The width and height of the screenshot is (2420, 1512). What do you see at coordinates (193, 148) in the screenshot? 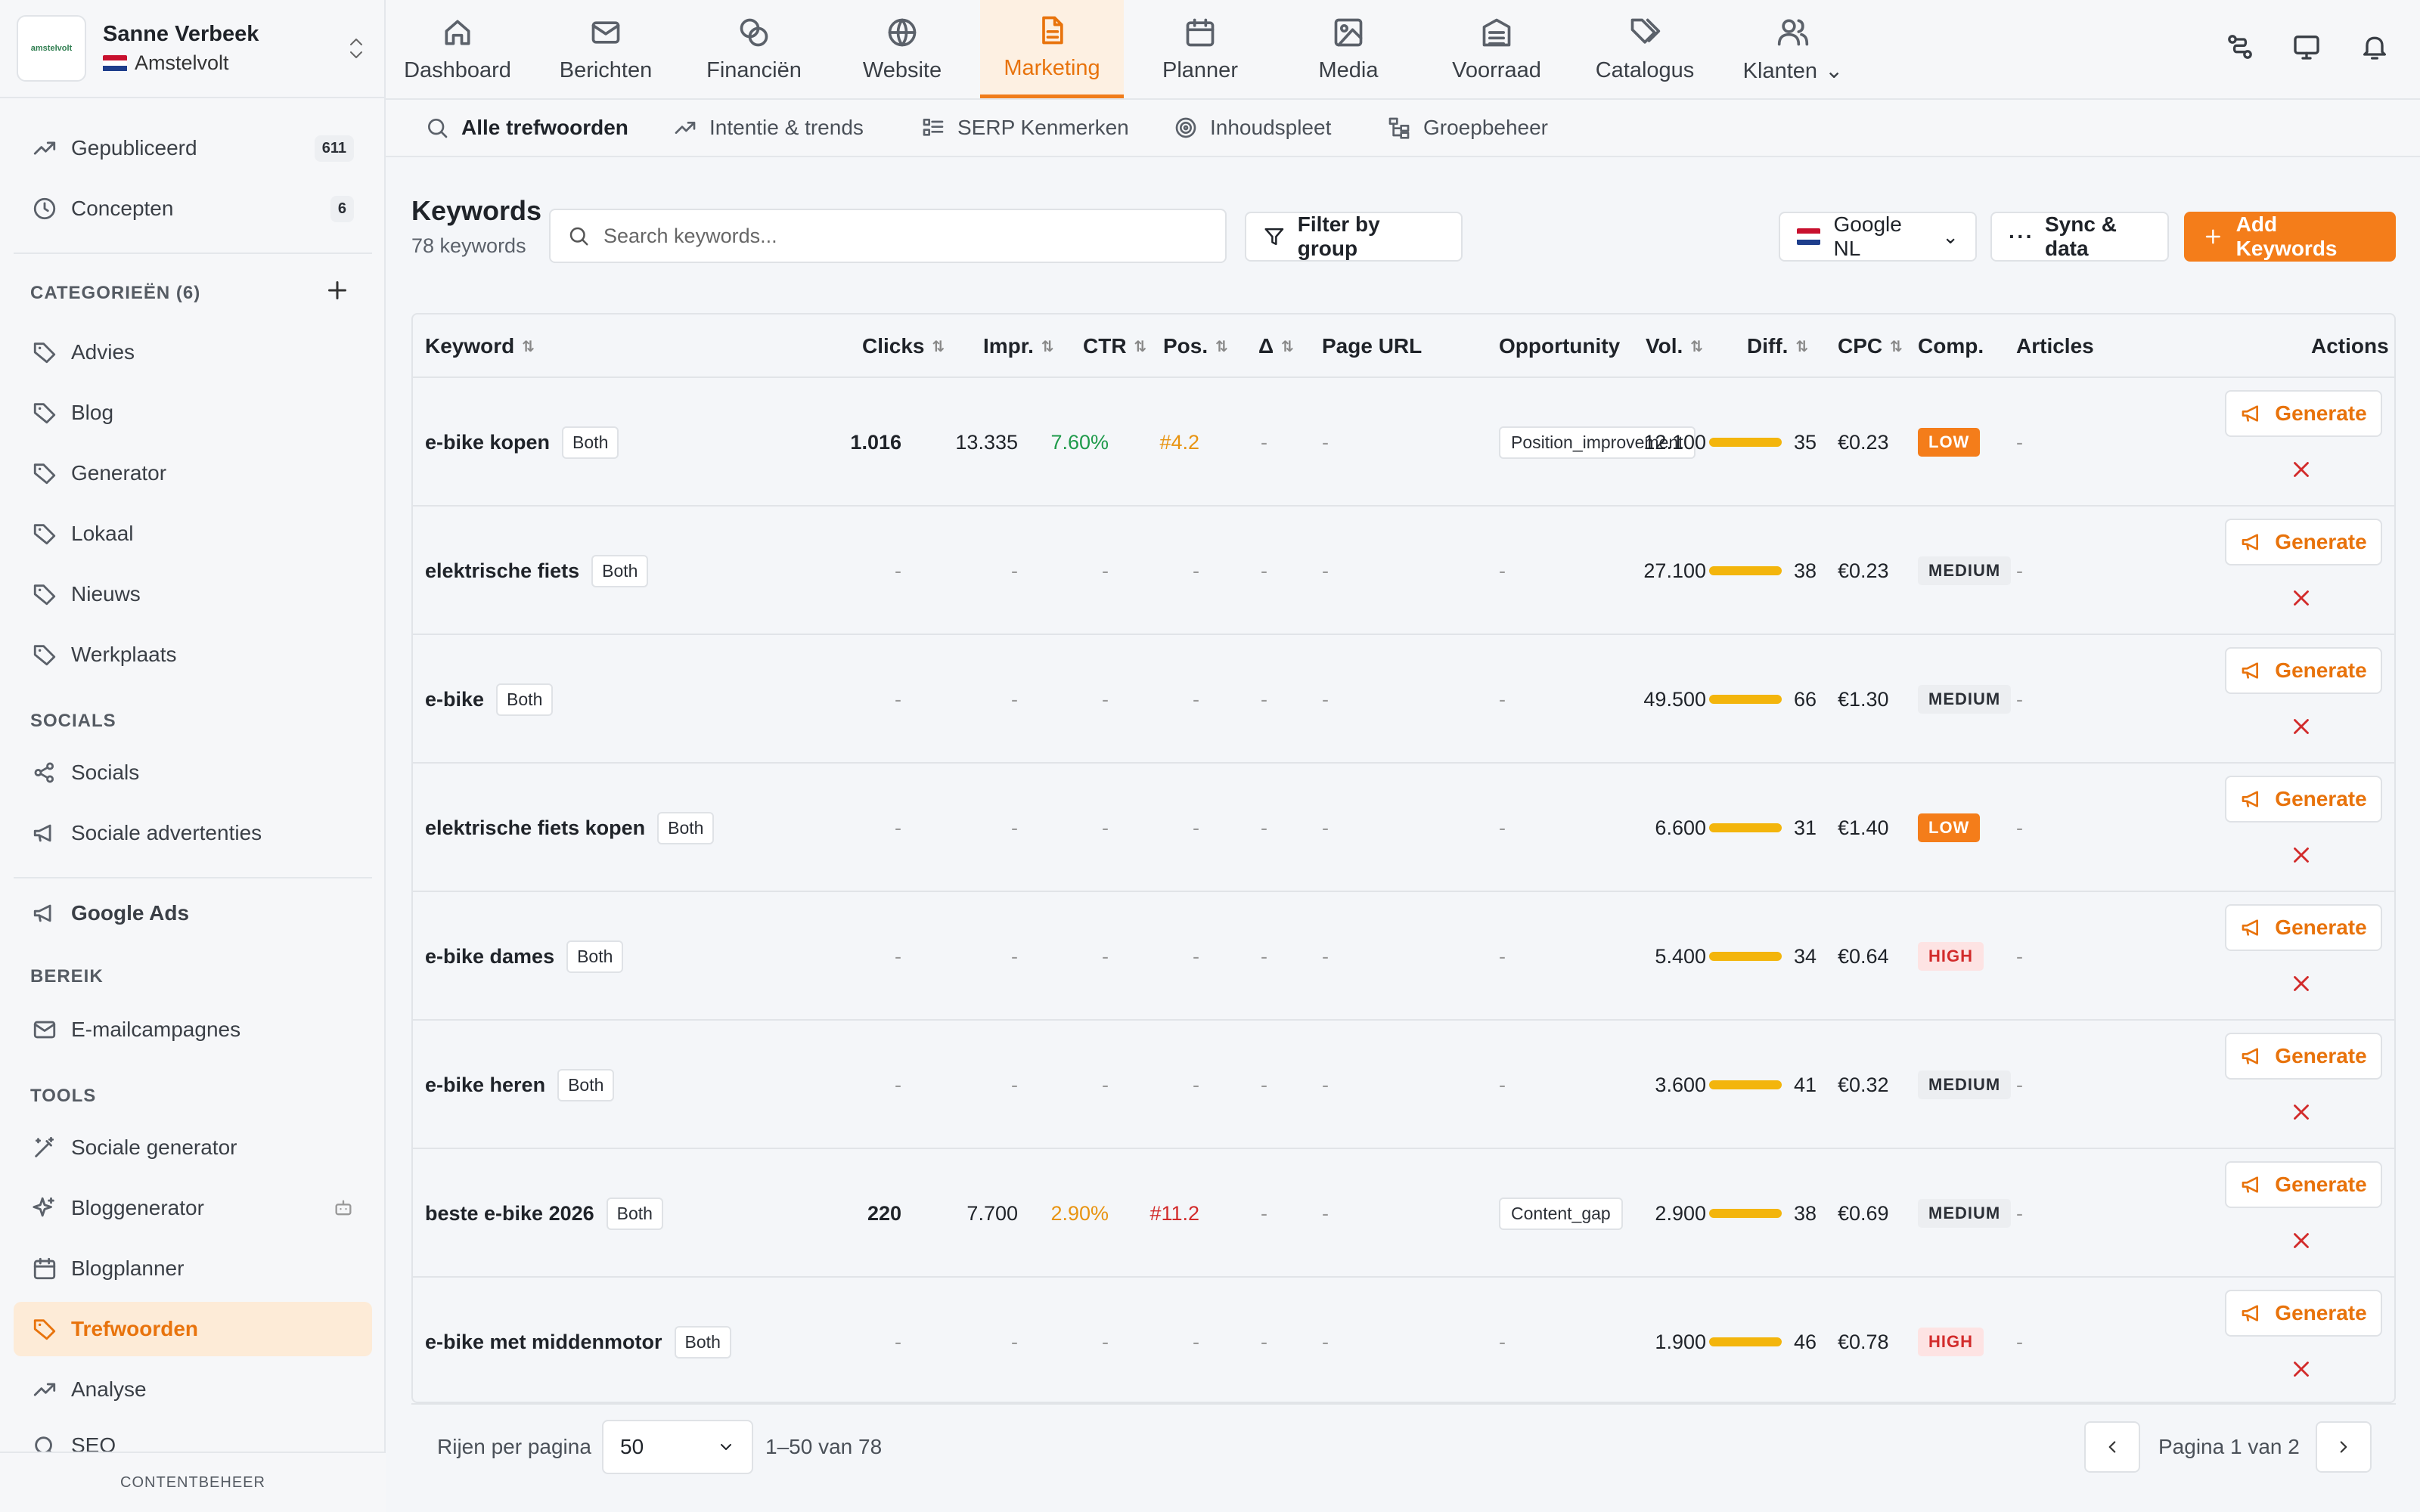
I see `sidebar-item-gepubliceerd: Gepubliceerd 611` at bounding box center [193, 148].